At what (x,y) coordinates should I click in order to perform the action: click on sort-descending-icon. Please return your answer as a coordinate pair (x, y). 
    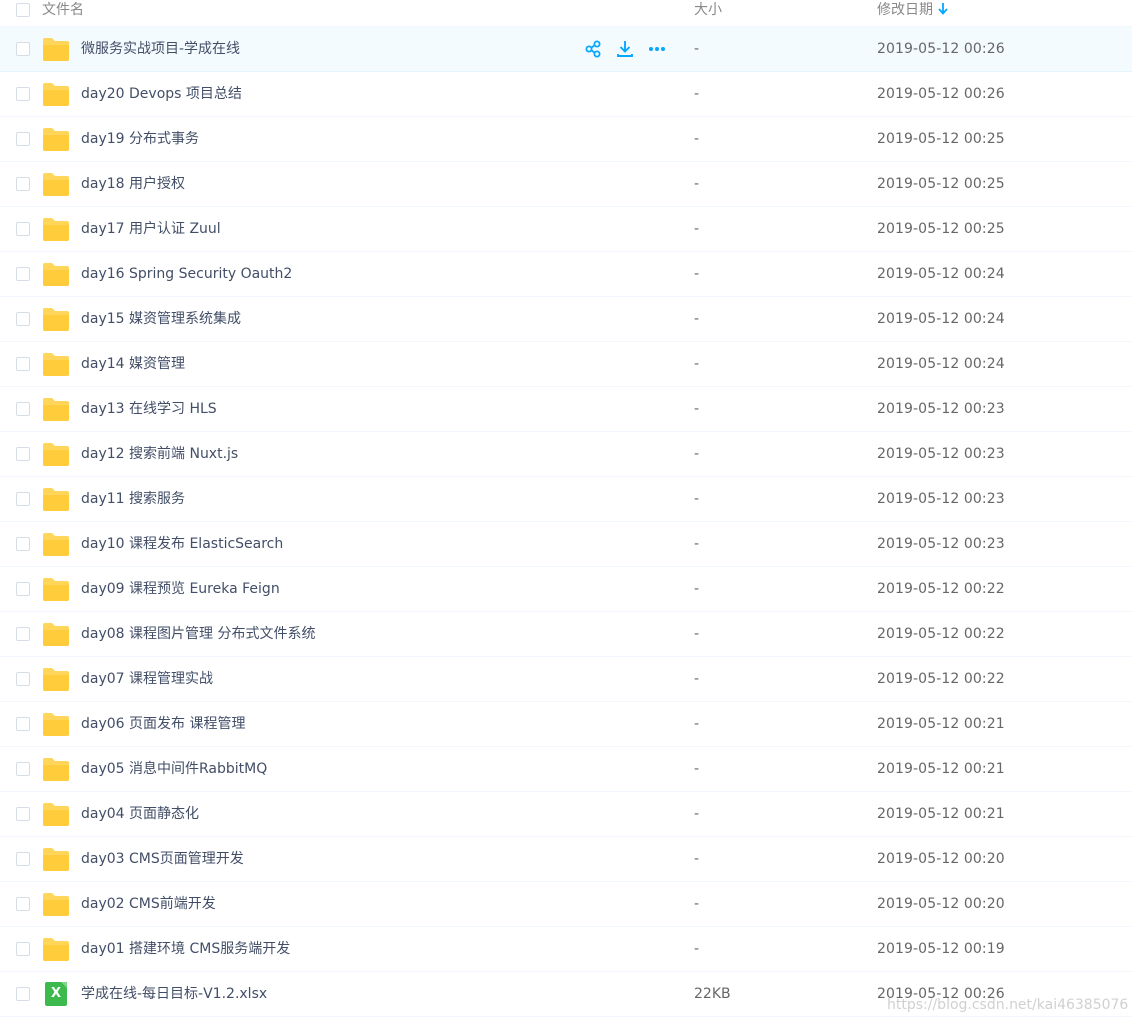
    Looking at the image, I should click on (943, 9).